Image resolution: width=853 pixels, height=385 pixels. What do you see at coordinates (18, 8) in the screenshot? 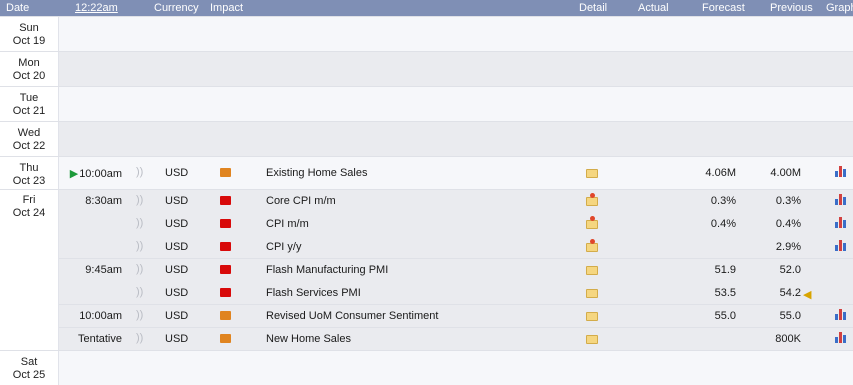
I see `header-date: Date` at bounding box center [18, 8].